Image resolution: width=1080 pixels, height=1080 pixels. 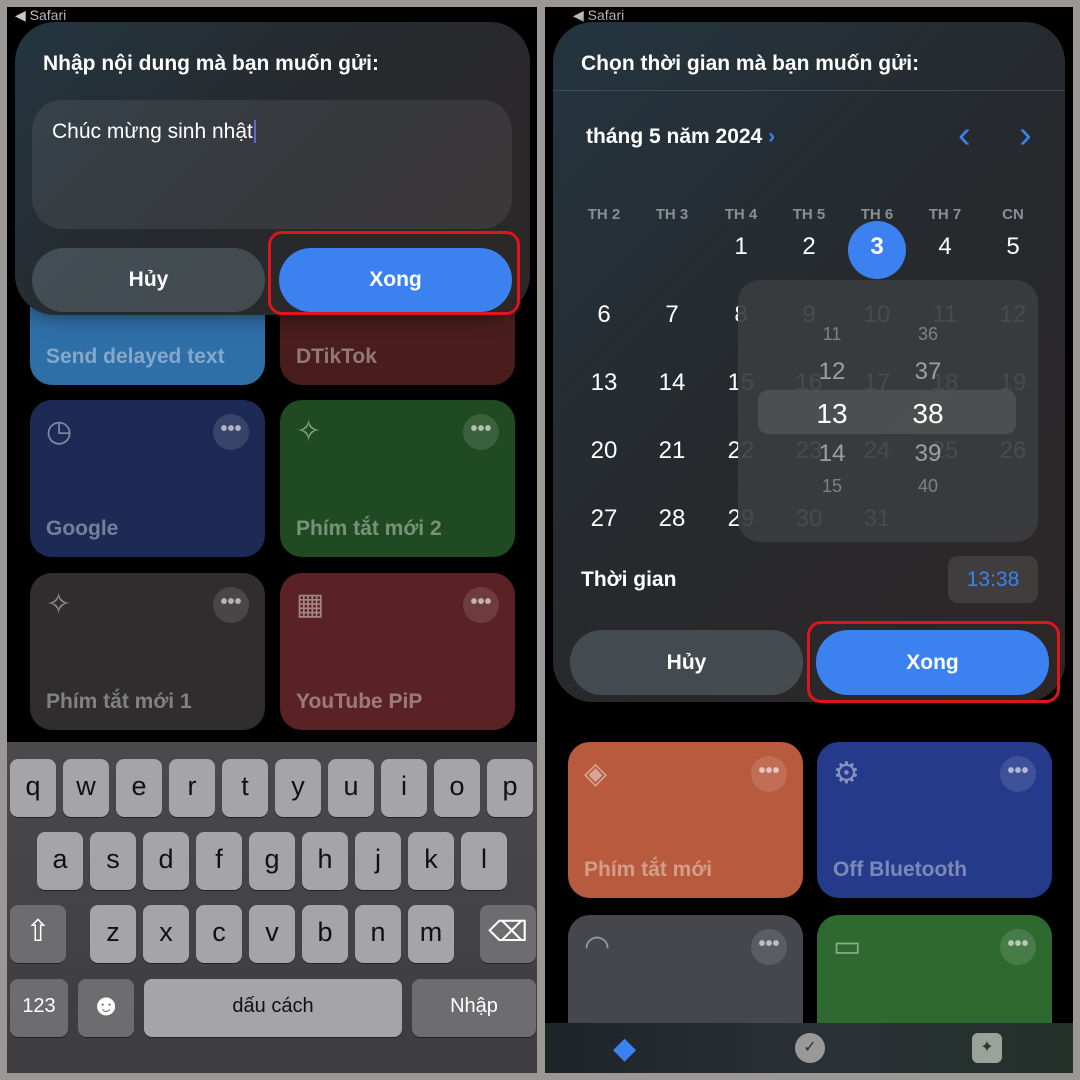 What do you see at coordinates (139, 788) in the screenshot?
I see `key-e: e` at bounding box center [139, 788].